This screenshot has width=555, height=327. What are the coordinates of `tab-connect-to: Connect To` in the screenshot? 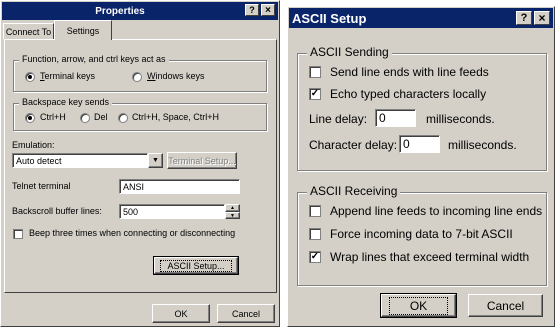 It's located at (28, 31).